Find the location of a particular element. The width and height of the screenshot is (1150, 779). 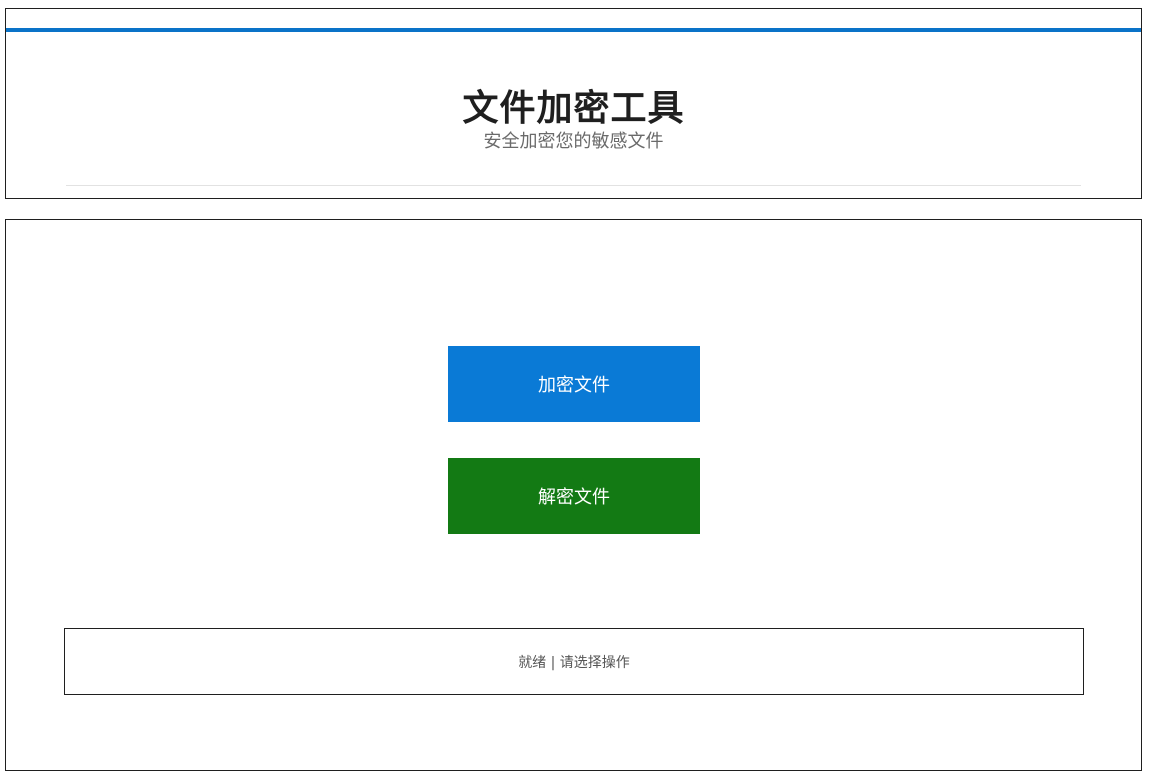

encrypt-file-button: 加密文件 is located at coordinates (574, 384).